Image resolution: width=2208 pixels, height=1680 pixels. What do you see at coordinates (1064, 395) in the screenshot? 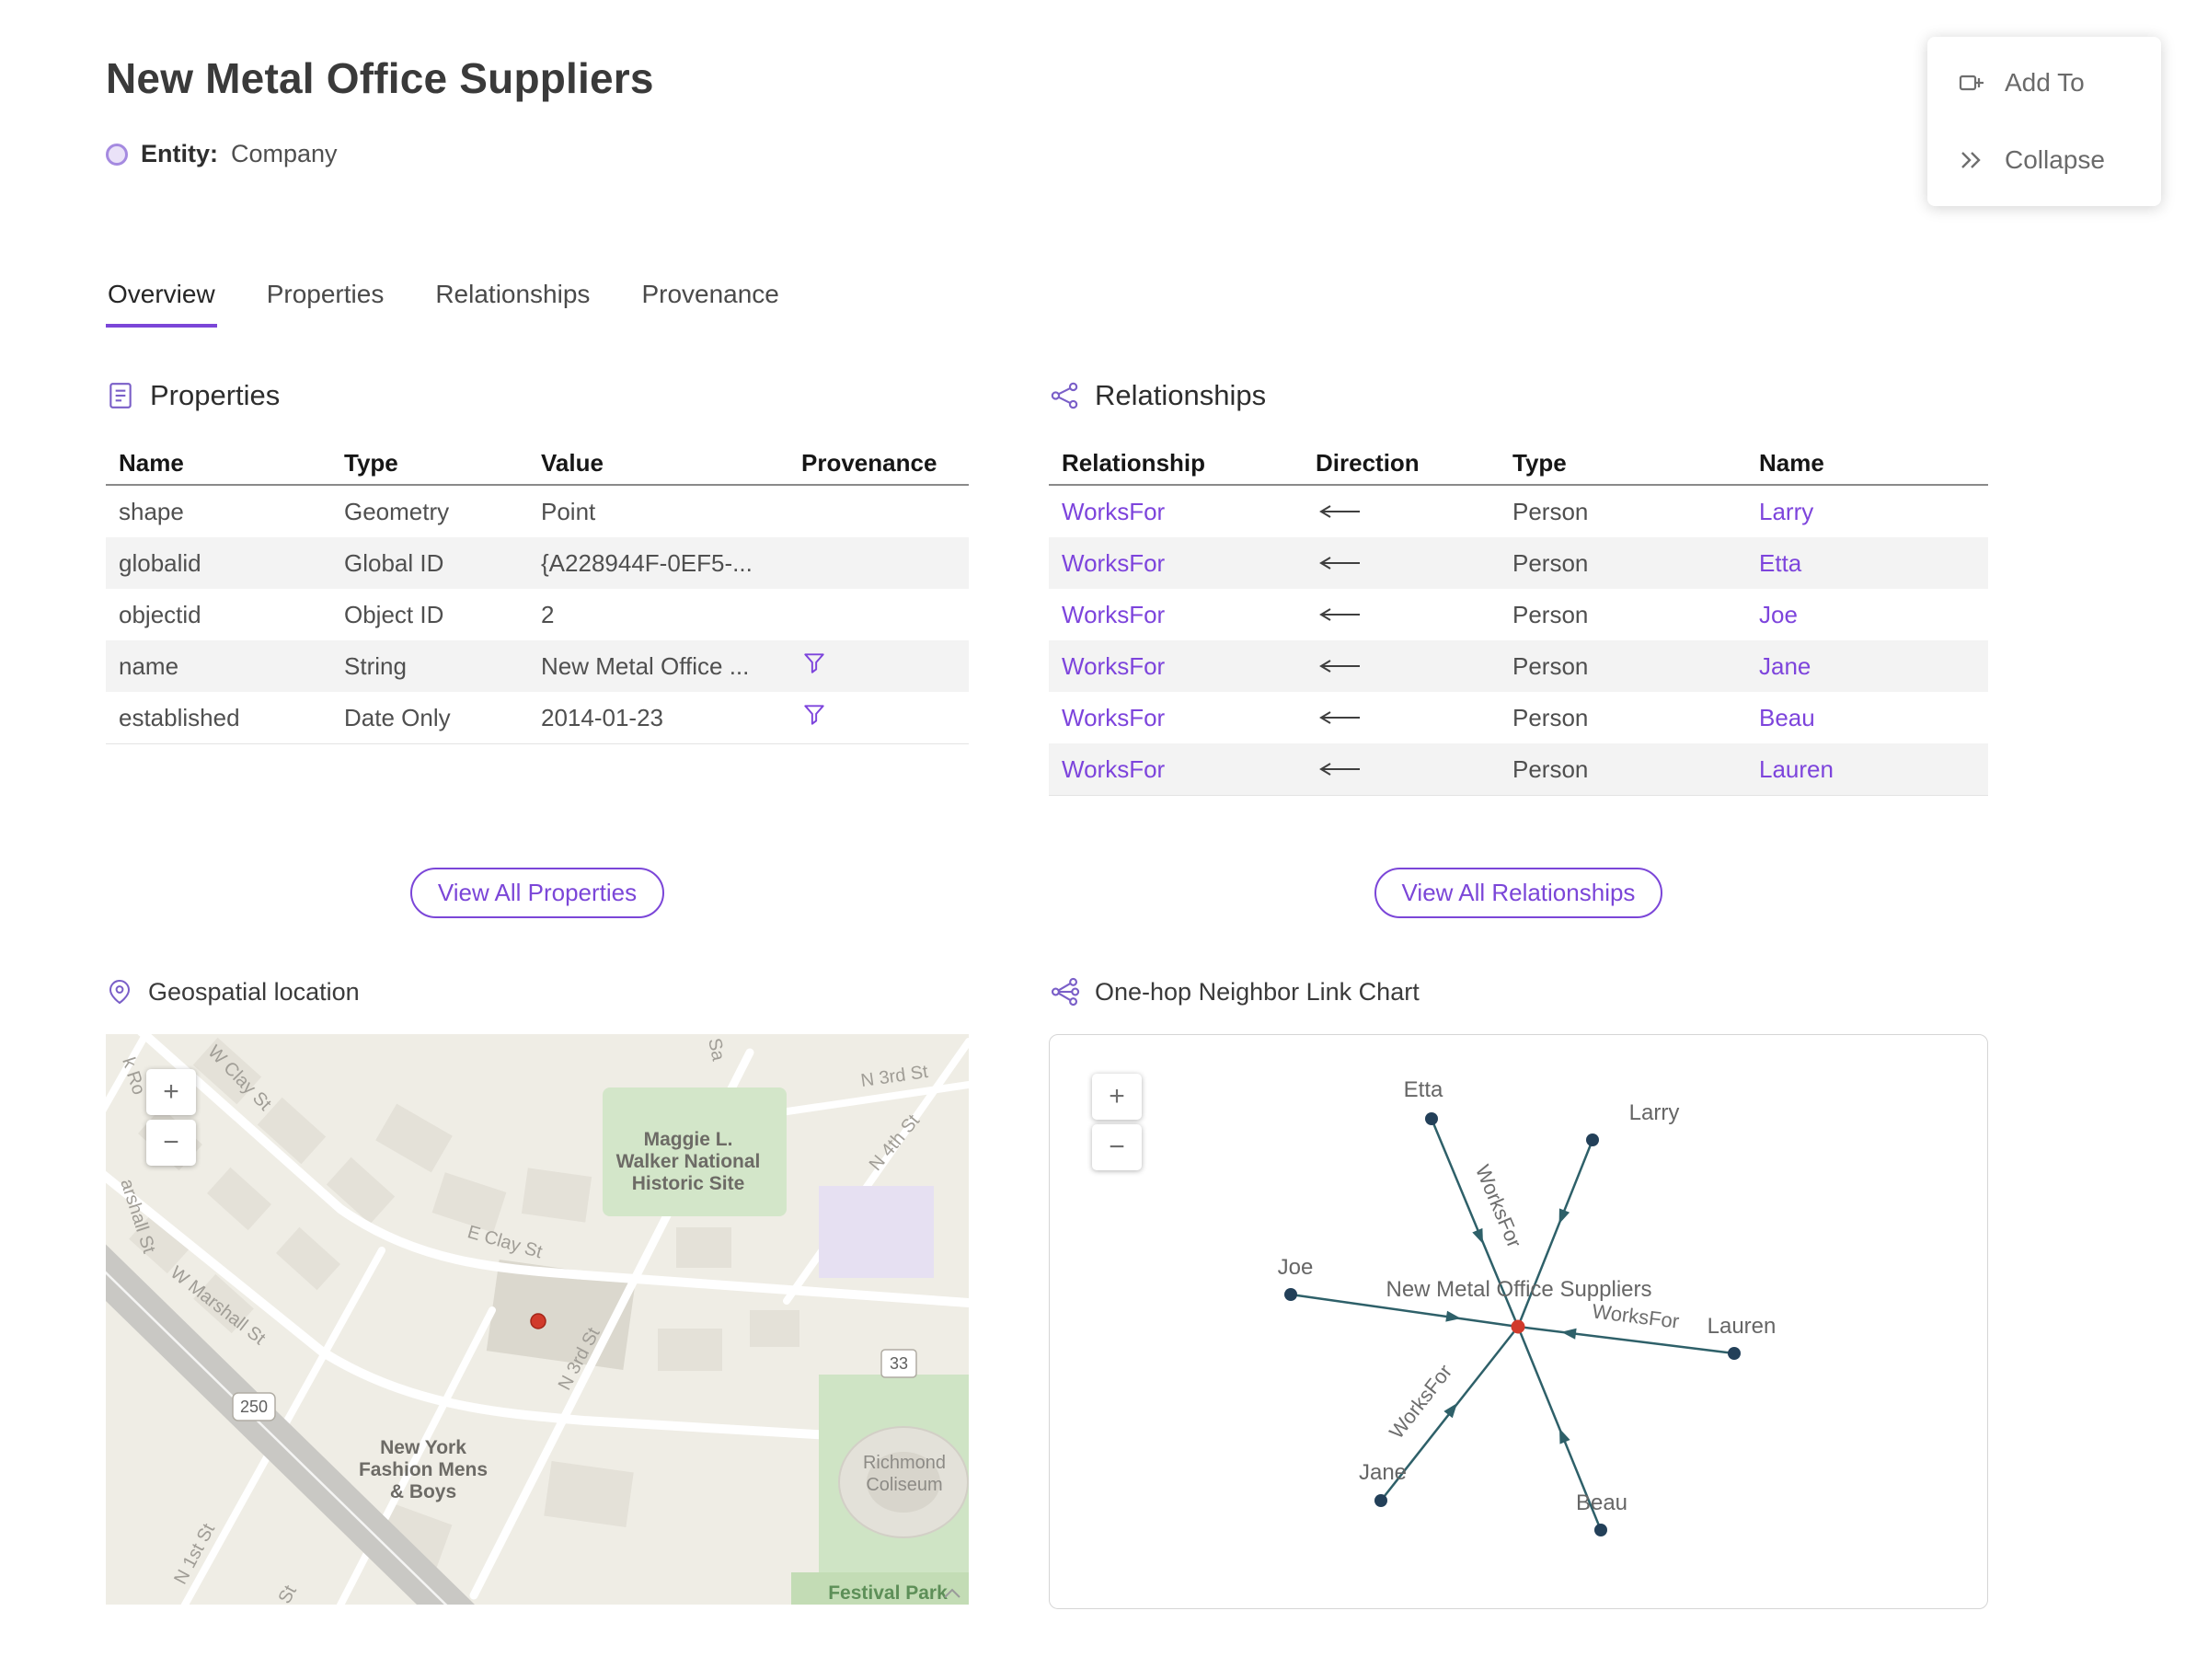
I see `relationships-icon` at bounding box center [1064, 395].